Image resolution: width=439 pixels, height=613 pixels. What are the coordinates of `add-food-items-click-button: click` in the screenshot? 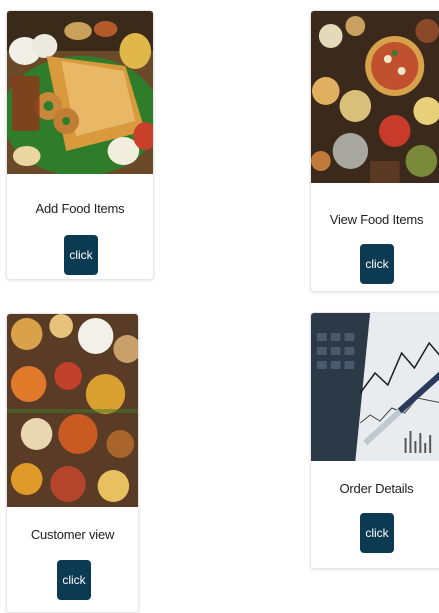 It's located at (81, 255).